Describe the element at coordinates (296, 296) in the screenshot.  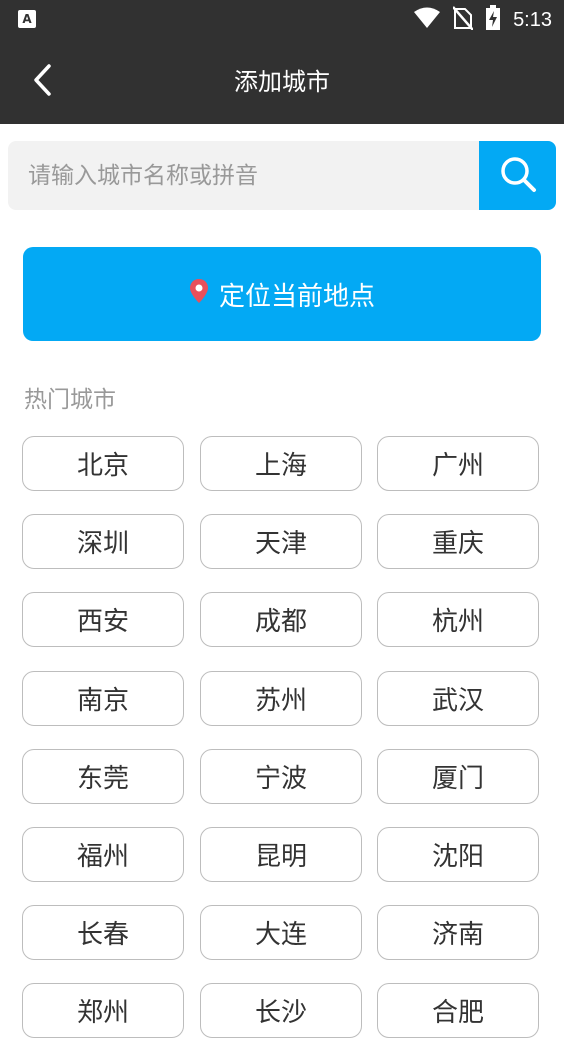
I see `locate-button-label: 定位当前地点` at that location.